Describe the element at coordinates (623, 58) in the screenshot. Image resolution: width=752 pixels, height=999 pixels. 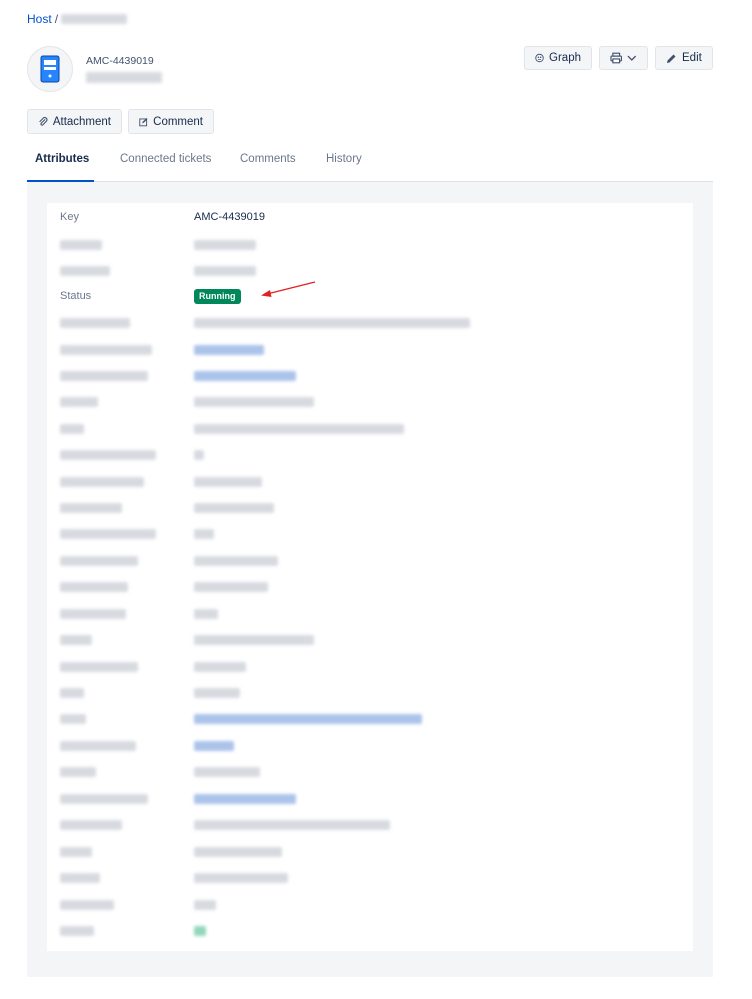
I see `print-menu-button` at that location.